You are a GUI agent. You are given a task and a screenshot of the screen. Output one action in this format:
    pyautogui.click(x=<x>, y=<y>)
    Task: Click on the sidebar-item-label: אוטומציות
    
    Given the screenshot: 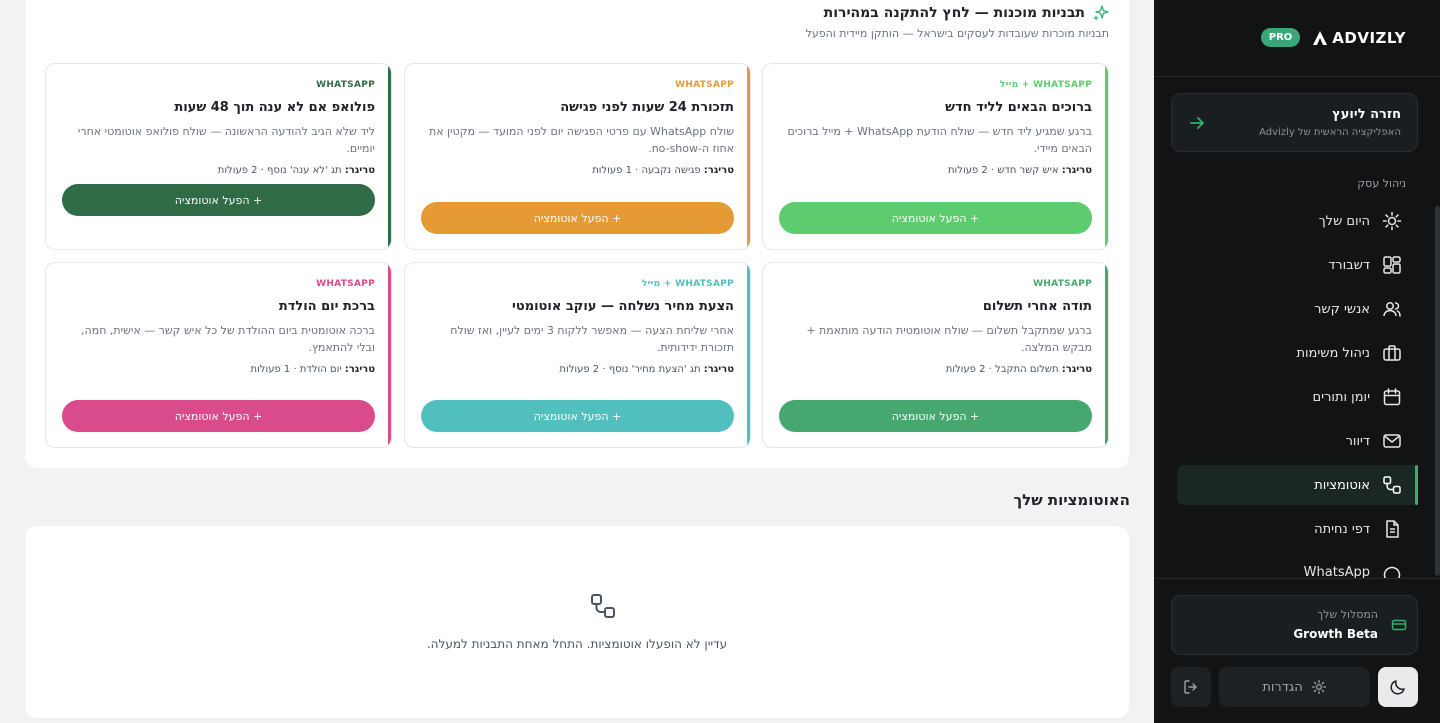 What is the action you would take?
    pyautogui.click(x=1342, y=485)
    